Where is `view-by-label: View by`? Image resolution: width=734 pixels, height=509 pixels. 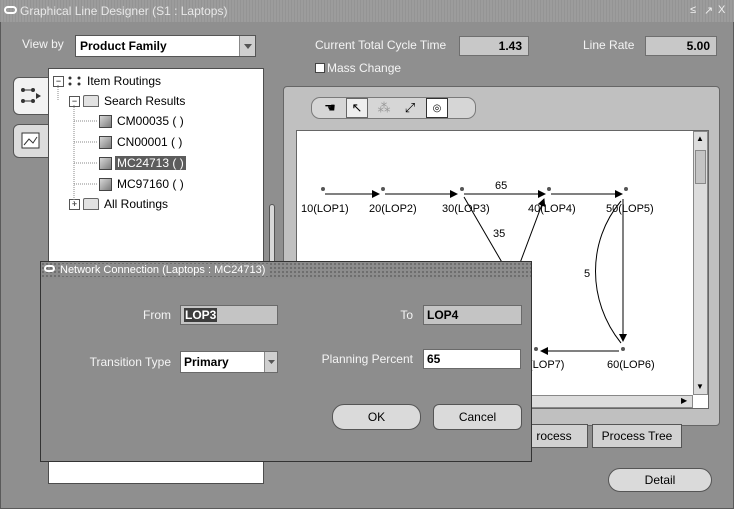 view-by-label: View by is located at coordinates (43, 44).